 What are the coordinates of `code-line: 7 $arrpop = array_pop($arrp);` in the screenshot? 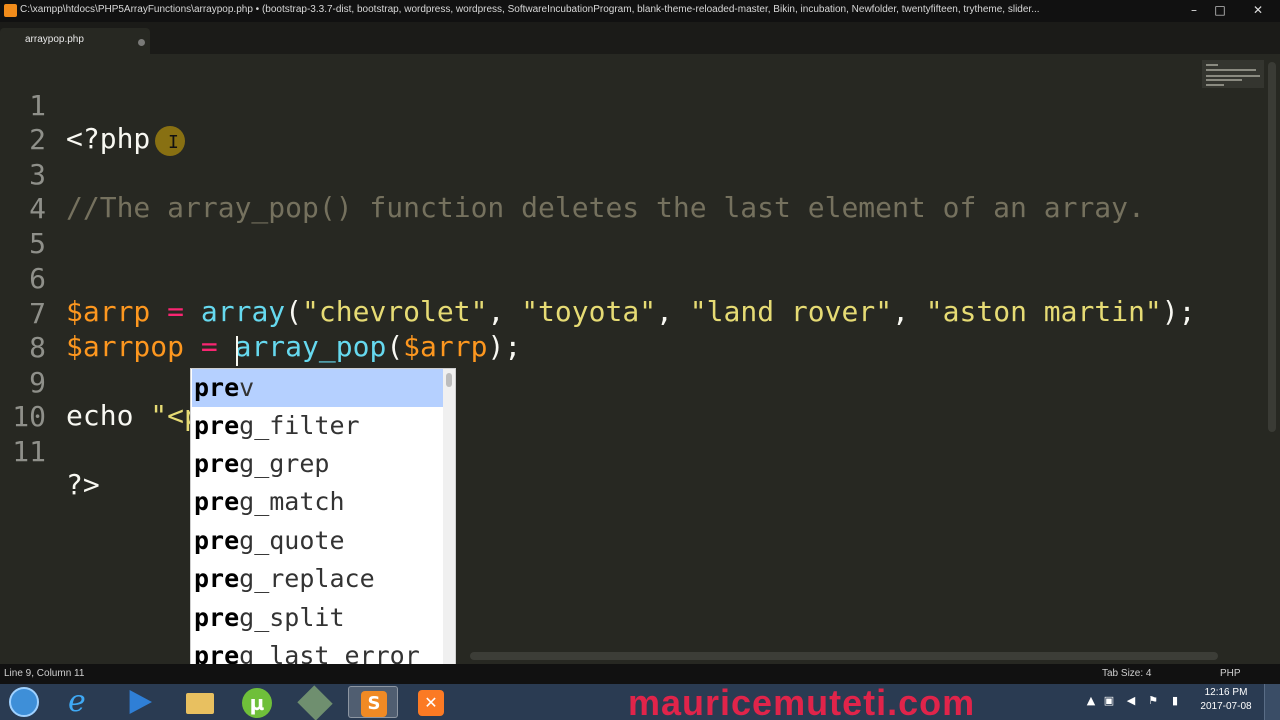 It's located at (600, 313).